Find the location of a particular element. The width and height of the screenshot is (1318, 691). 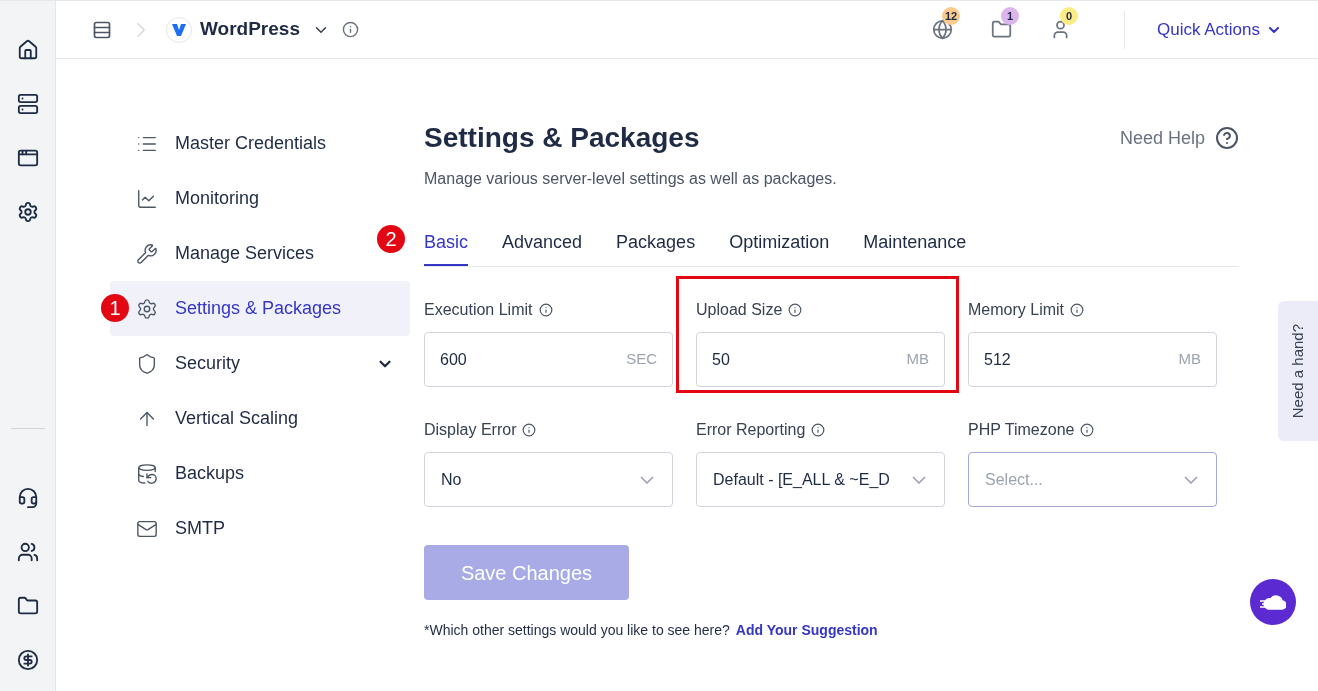

nav-item: Vertical Scaling is located at coordinates (260, 418).